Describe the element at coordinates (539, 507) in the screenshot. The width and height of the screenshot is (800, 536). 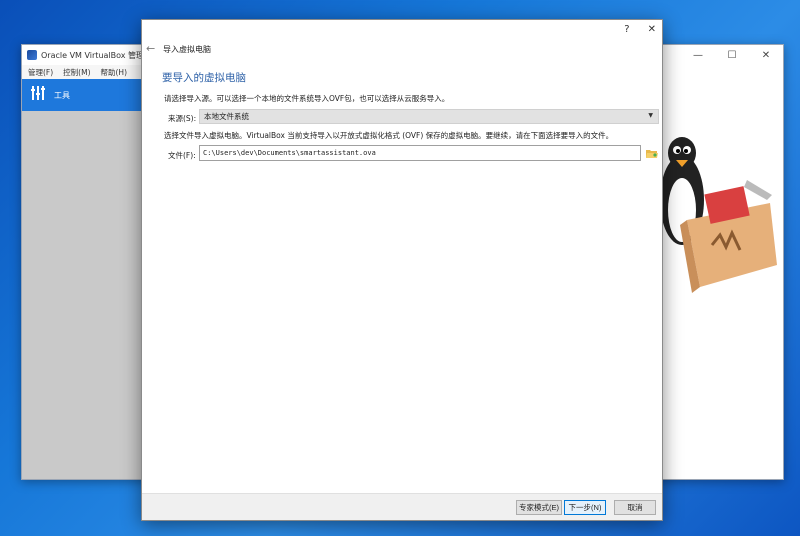
I see `expert-mode-button: 专家模式(E)` at that location.